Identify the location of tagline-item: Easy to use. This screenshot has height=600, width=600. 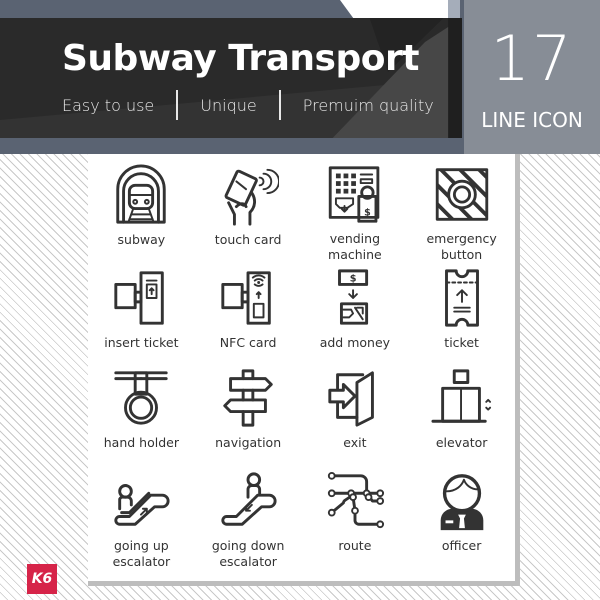
(108, 105).